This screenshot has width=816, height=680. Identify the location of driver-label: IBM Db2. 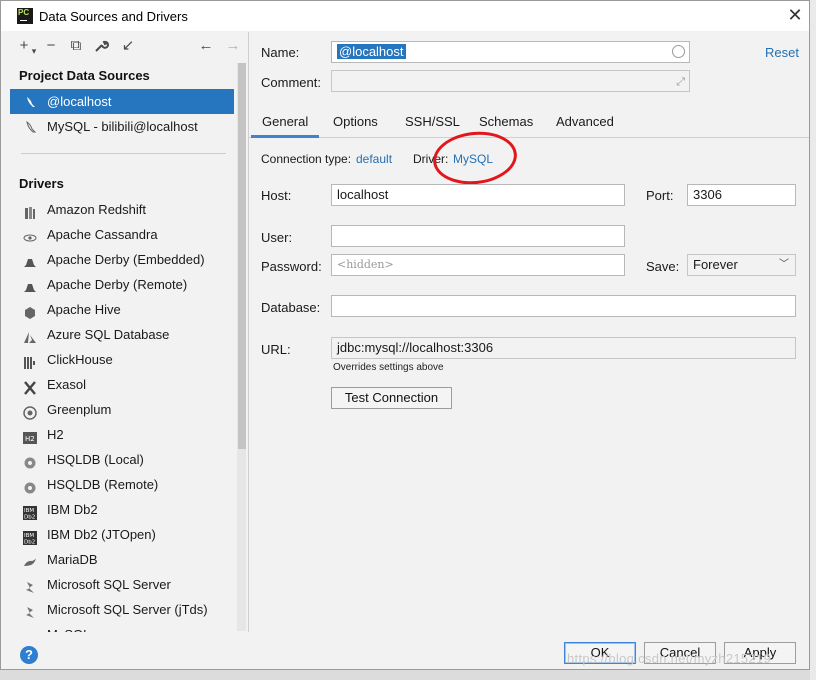
(72, 509).